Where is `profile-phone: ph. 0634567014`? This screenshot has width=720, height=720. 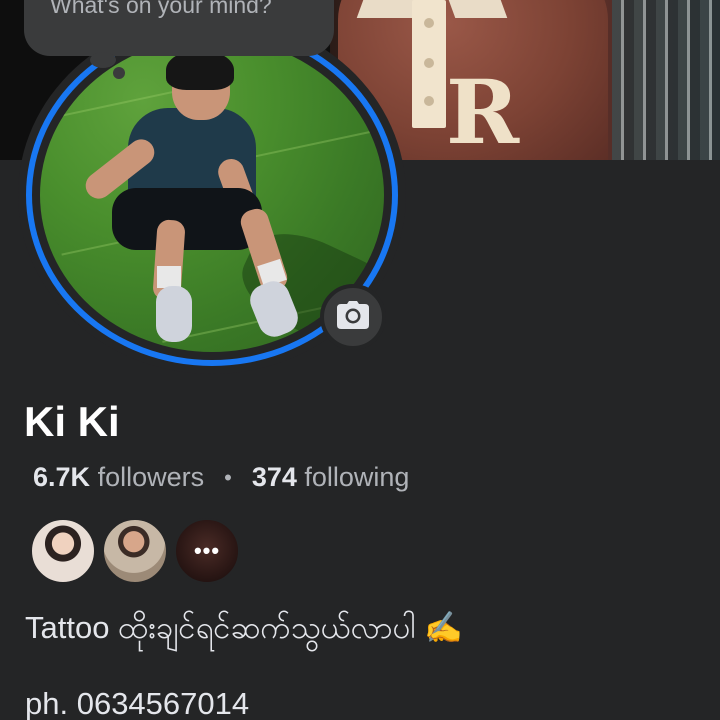
profile-phone: ph. 0634567014 is located at coordinates (137, 703).